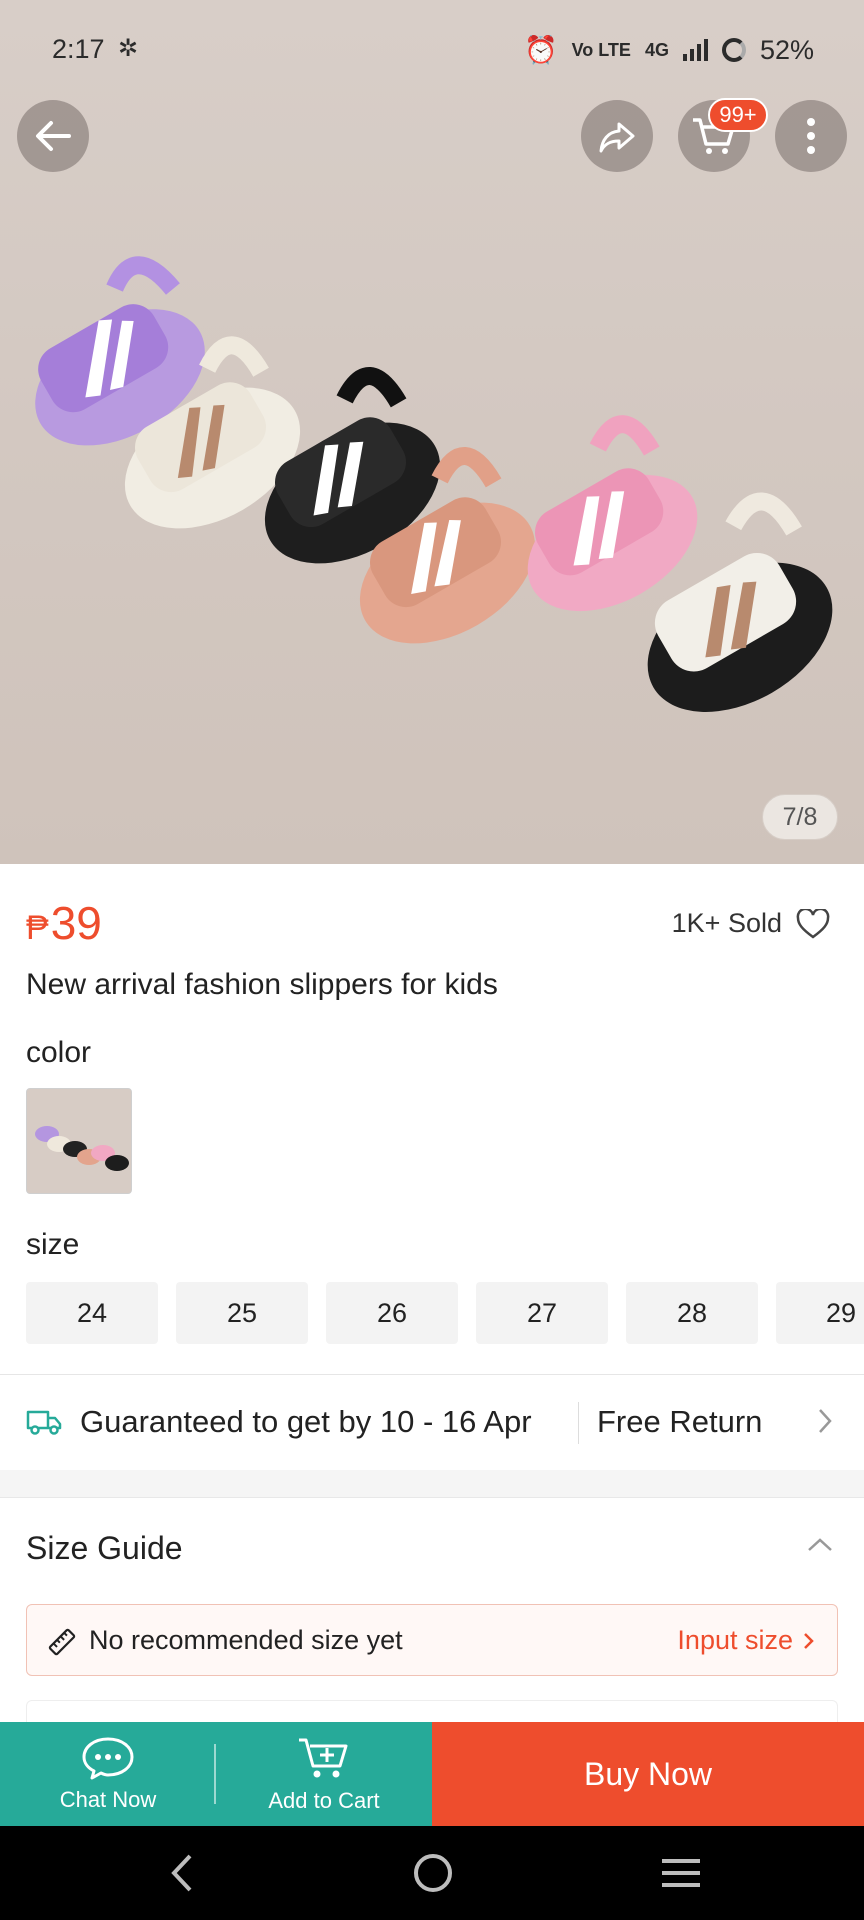 The image size is (864, 1920). What do you see at coordinates (432, 50) in the screenshot?
I see `status-bar: 2:17 ✲ ⏰ Vo LTE 4G 52%` at bounding box center [432, 50].